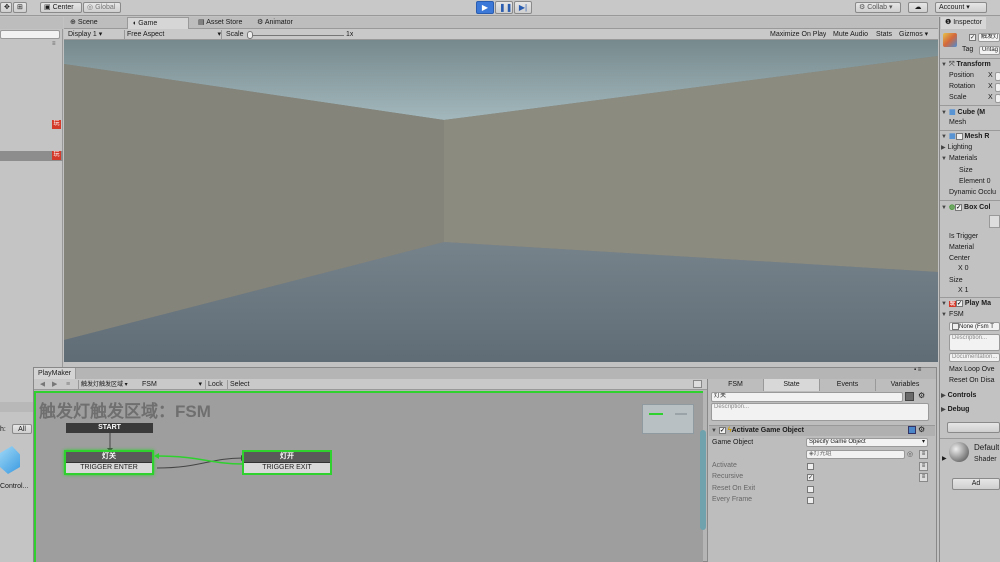 The width and height of the screenshot is (1000, 562). I want to click on collab-button: ⚙ Collab ▾, so click(878, 7).